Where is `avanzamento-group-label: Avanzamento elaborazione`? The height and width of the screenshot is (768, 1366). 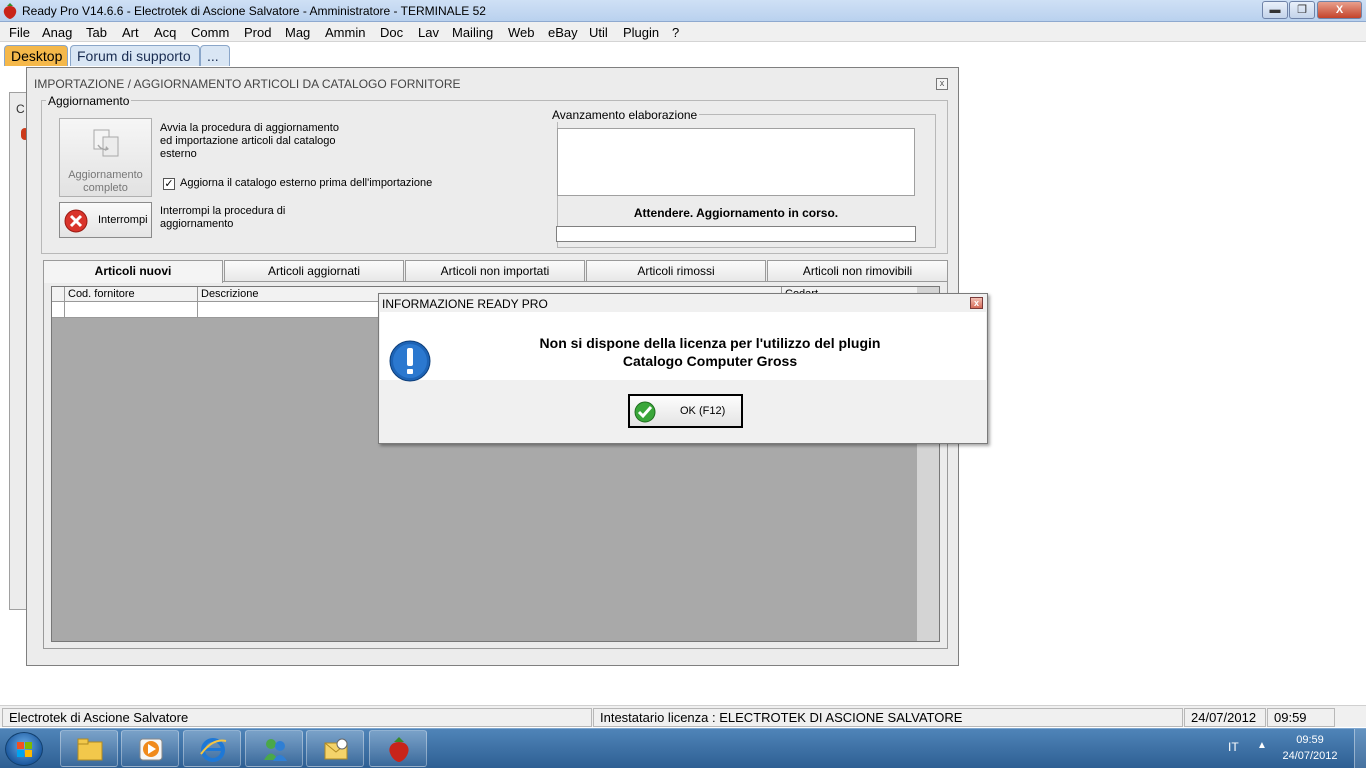
avanzamento-group-label: Avanzamento elaborazione is located at coordinates (625, 115).